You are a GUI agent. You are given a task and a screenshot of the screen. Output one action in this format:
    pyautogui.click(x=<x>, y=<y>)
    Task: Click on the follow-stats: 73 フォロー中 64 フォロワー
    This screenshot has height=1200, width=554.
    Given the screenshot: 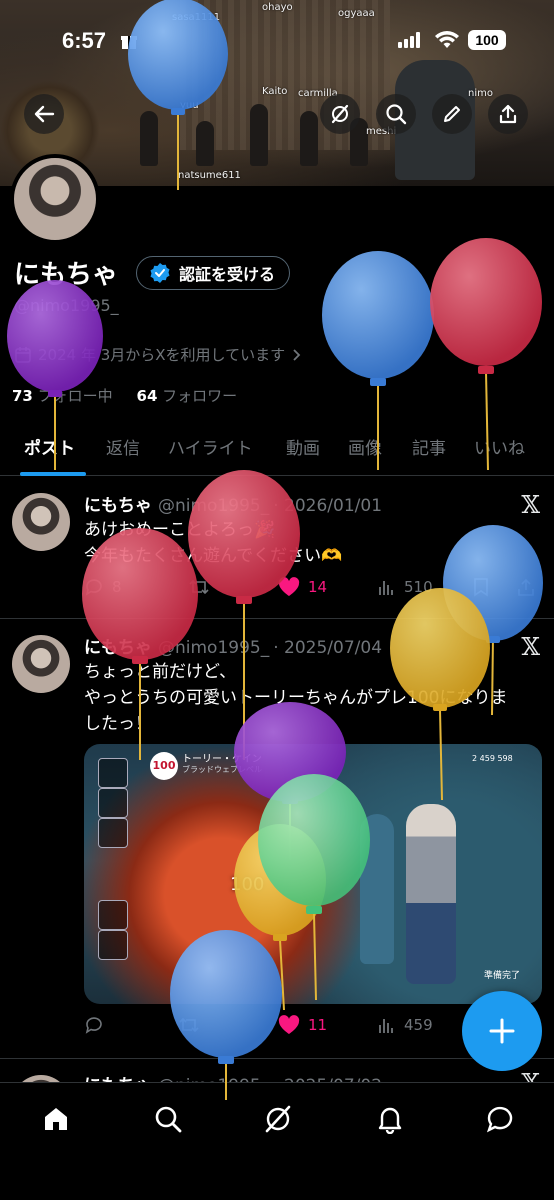 What is the action you would take?
    pyautogui.click(x=124, y=395)
    